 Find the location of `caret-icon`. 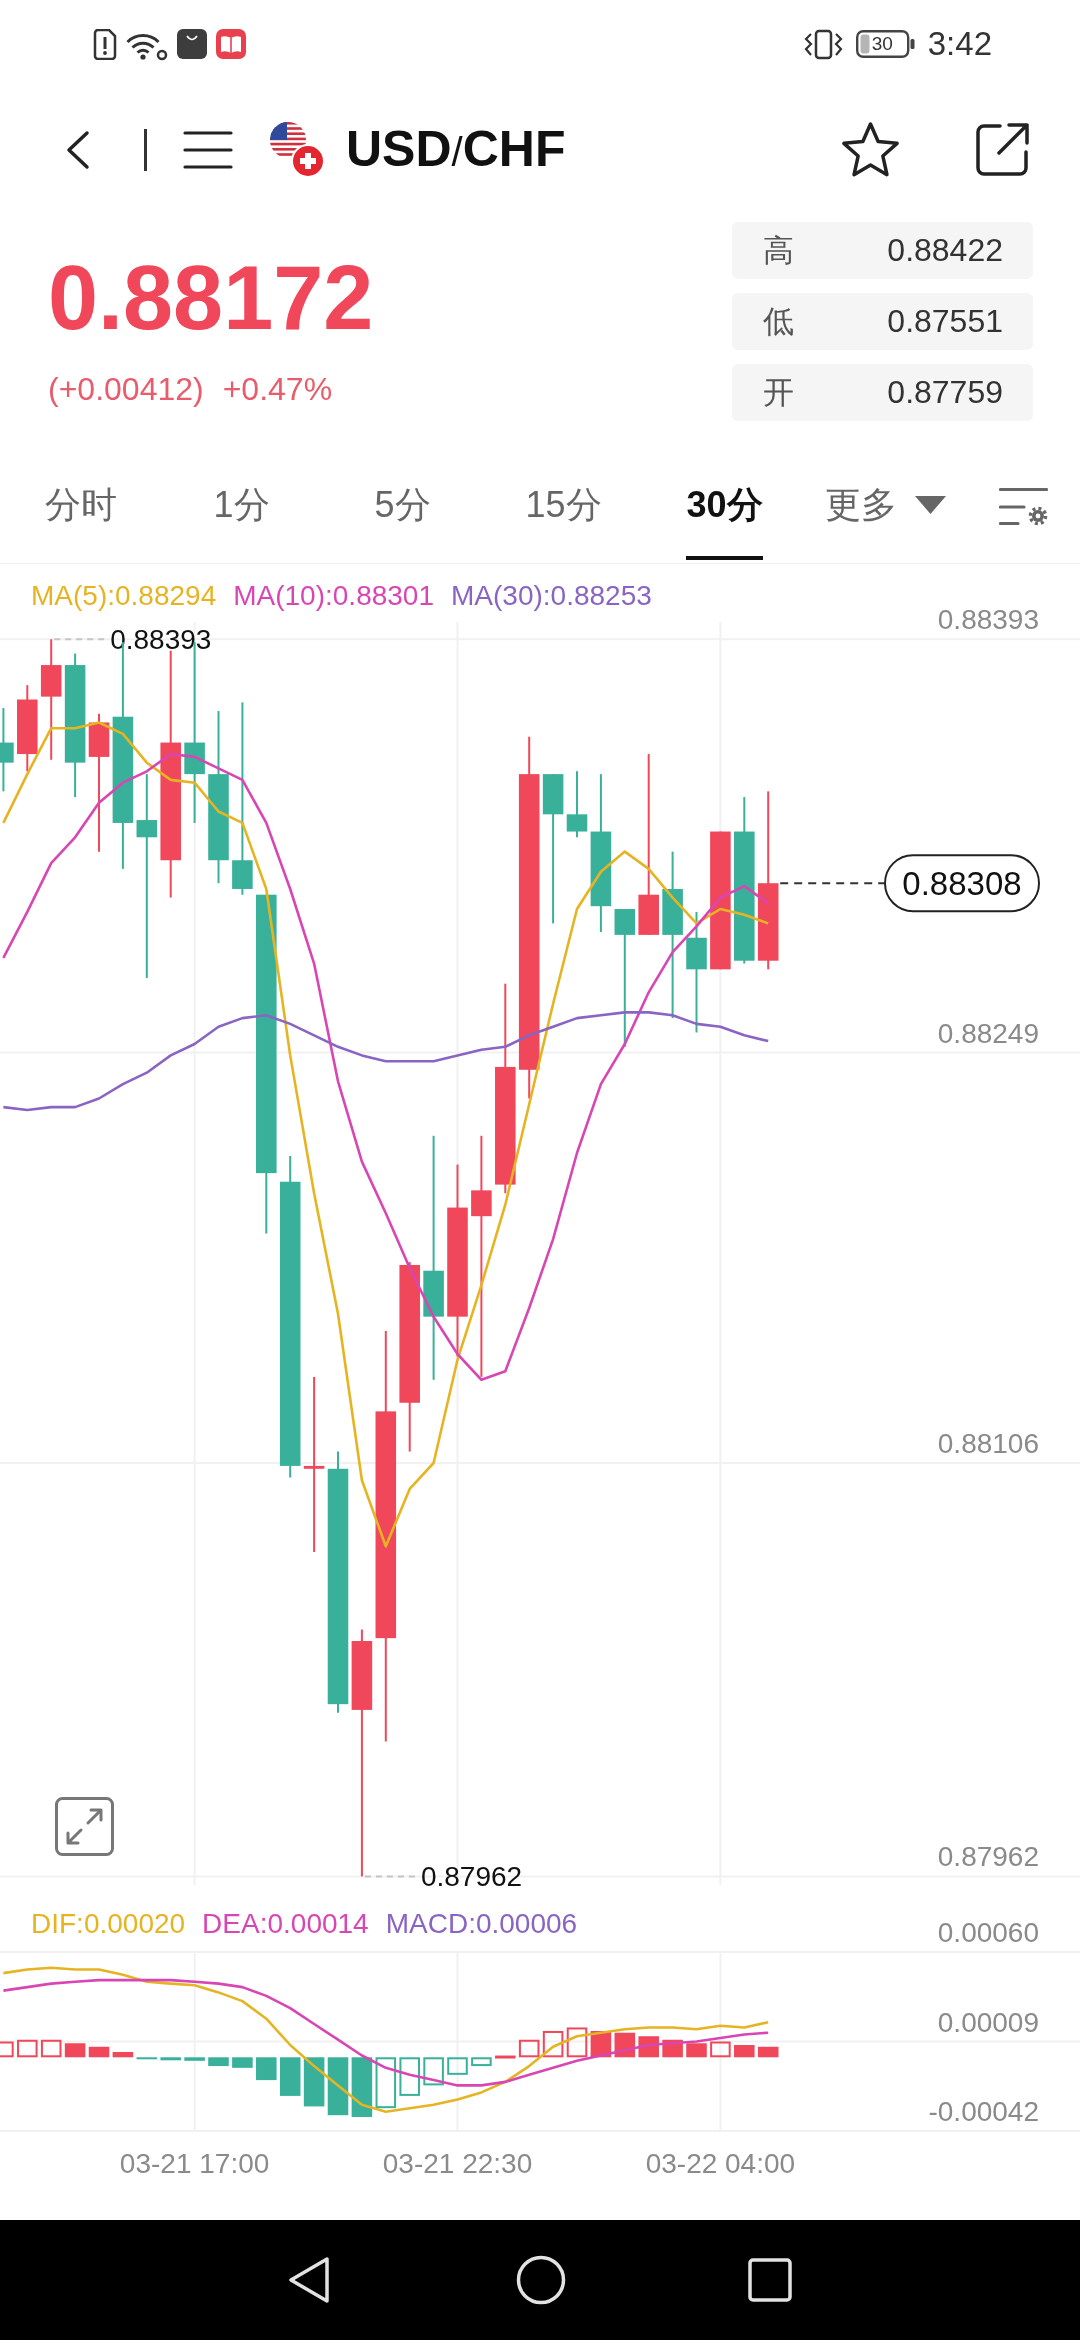

caret-icon is located at coordinates (930, 505).